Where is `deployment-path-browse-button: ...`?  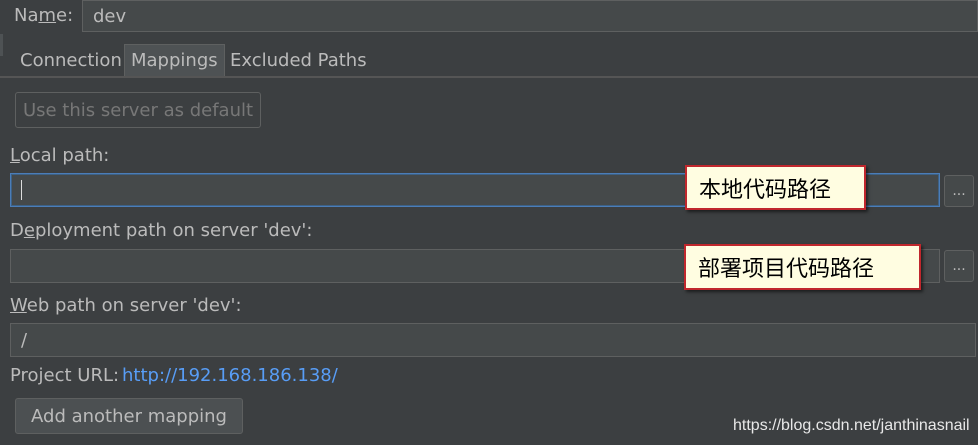
deployment-path-browse-button: ... is located at coordinates (959, 266).